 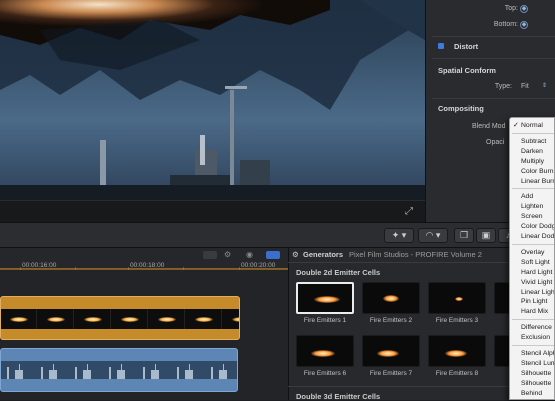 I want to click on fire-clip, so click(x=120, y=318).